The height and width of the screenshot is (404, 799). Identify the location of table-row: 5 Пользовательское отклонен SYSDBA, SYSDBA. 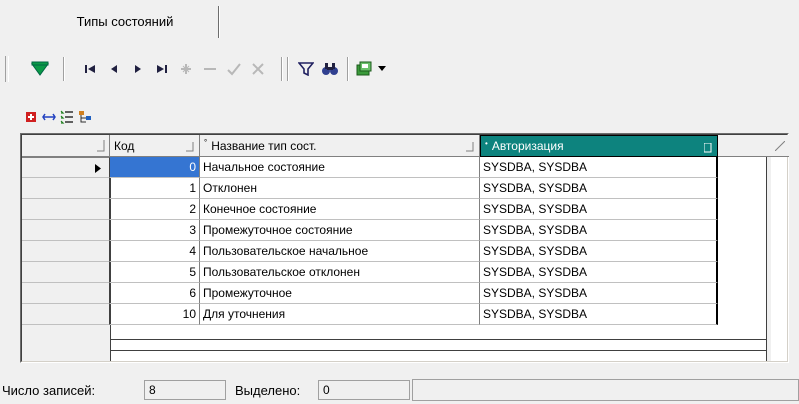
(414, 272).